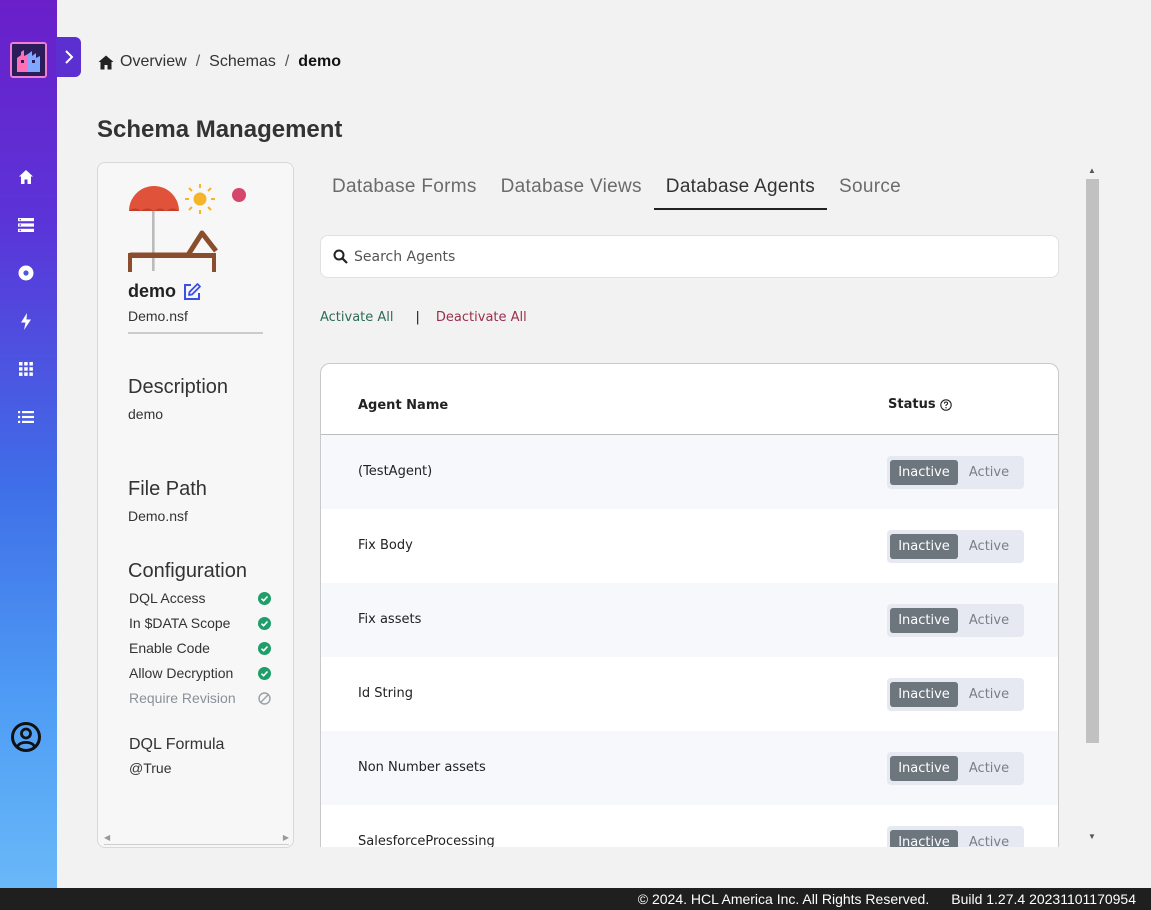 The image size is (1151, 910). I want to click on sidebar-expand-button, so click(68, 57).